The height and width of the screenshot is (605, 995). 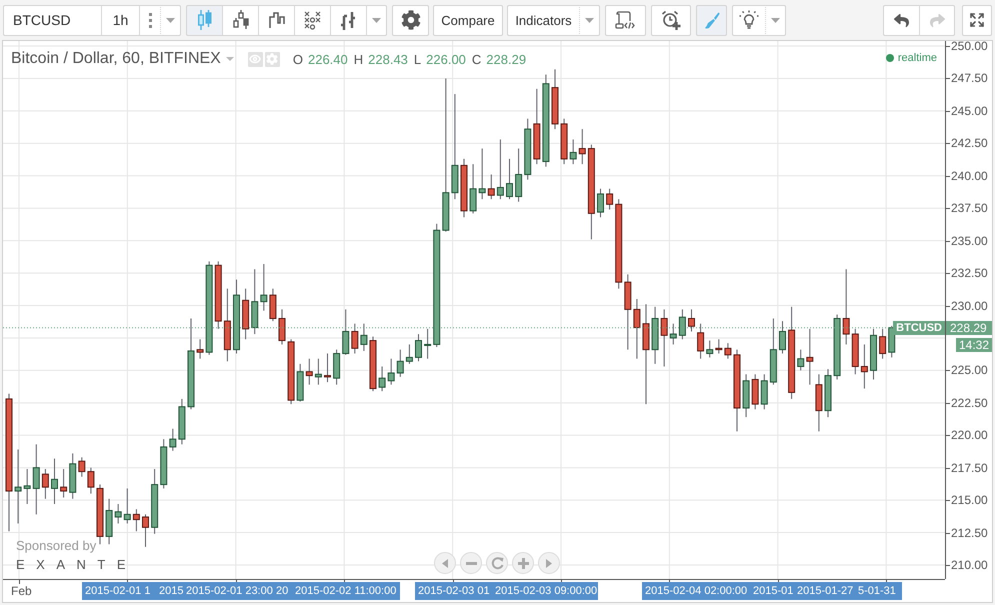 I want to click on ohlc-label: O, so click(x=297, y=59).